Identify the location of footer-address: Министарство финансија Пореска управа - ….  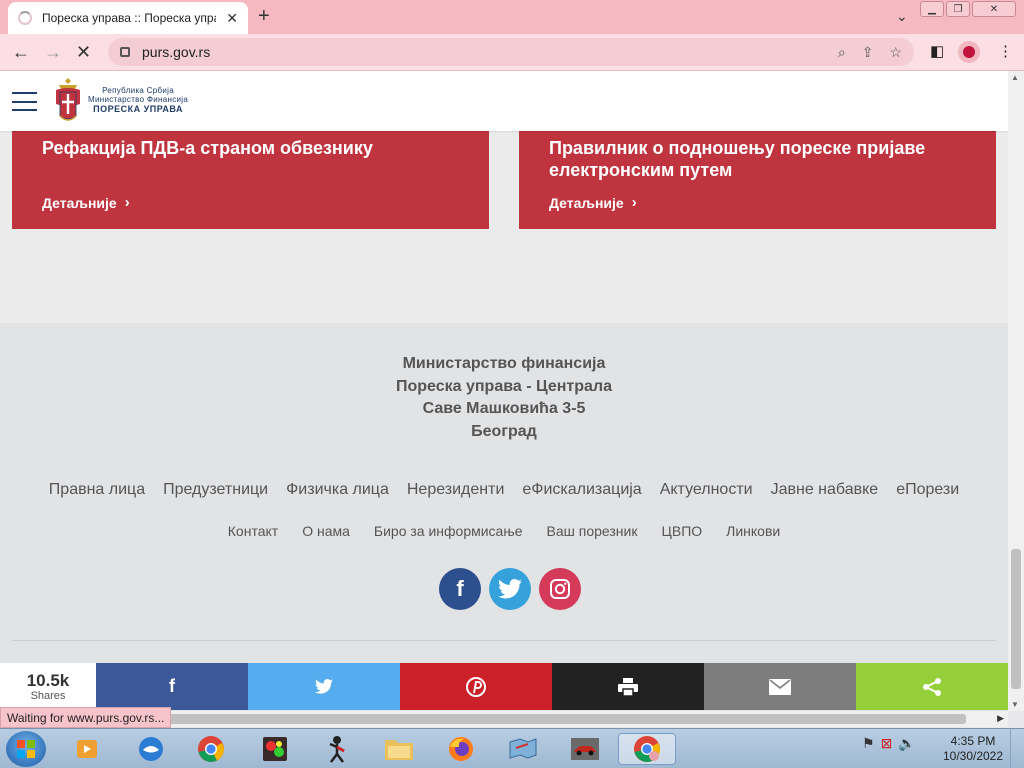
(504, 398).